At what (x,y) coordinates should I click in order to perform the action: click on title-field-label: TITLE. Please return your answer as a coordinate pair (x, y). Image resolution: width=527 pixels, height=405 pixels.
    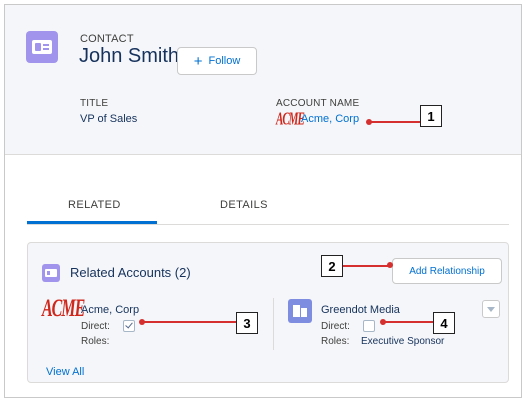
    Looking at the image, I should click on (94, 103).